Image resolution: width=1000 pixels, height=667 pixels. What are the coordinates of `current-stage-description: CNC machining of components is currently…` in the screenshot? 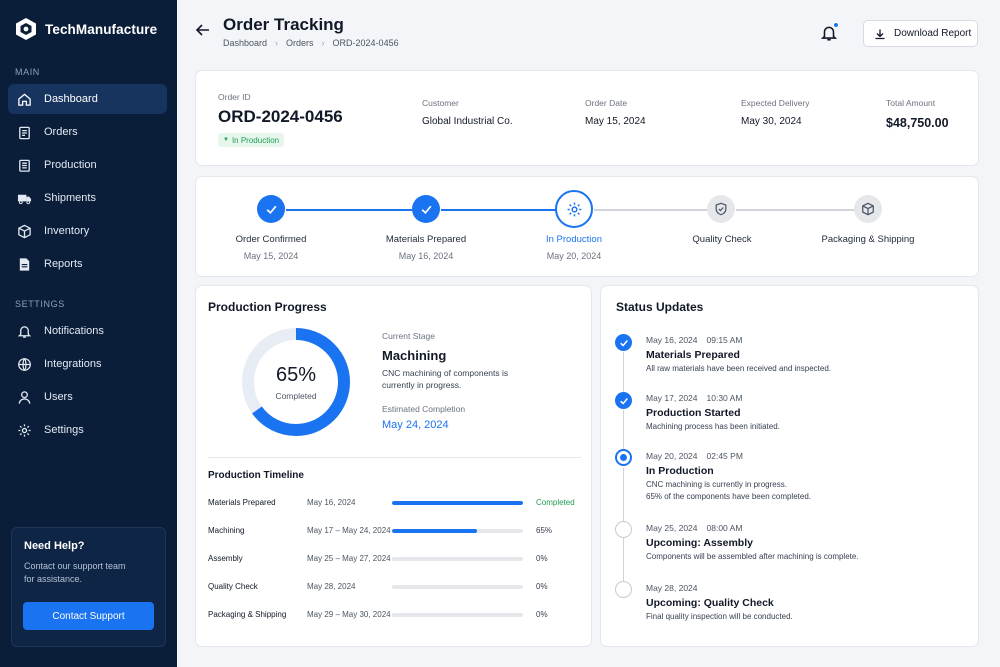 It's located at (445, 379).